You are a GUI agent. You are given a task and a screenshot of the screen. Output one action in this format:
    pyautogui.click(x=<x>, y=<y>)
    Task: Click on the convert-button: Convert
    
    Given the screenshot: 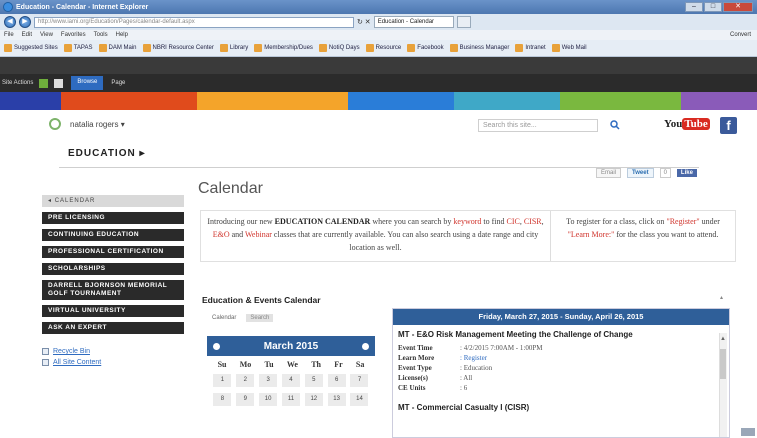 What is the action you would take?
    pyautogui.click(x=740, y=35)
    